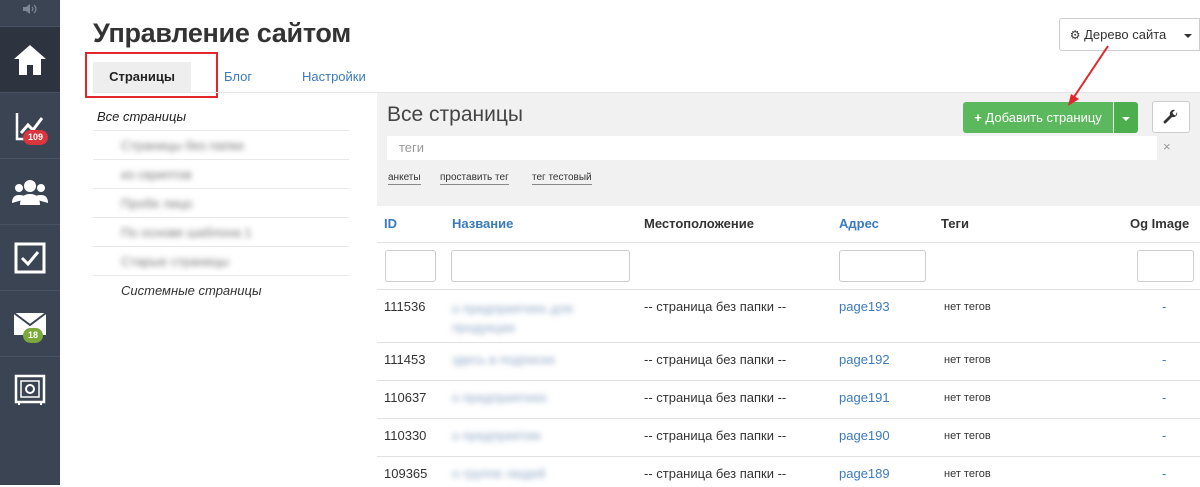 Image resolution: width=1200 pixels, height=487 pixels. I want to click on filter-row, so click(788, 266).